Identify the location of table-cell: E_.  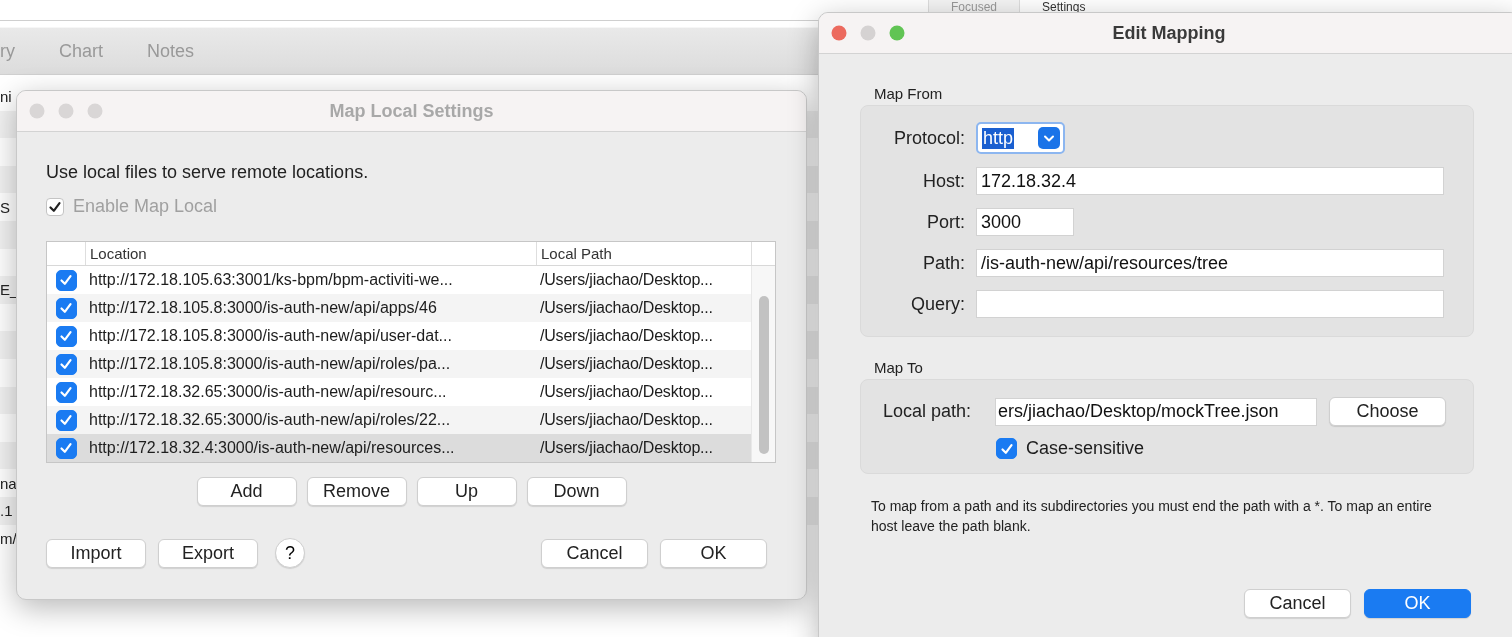
(9, 290).